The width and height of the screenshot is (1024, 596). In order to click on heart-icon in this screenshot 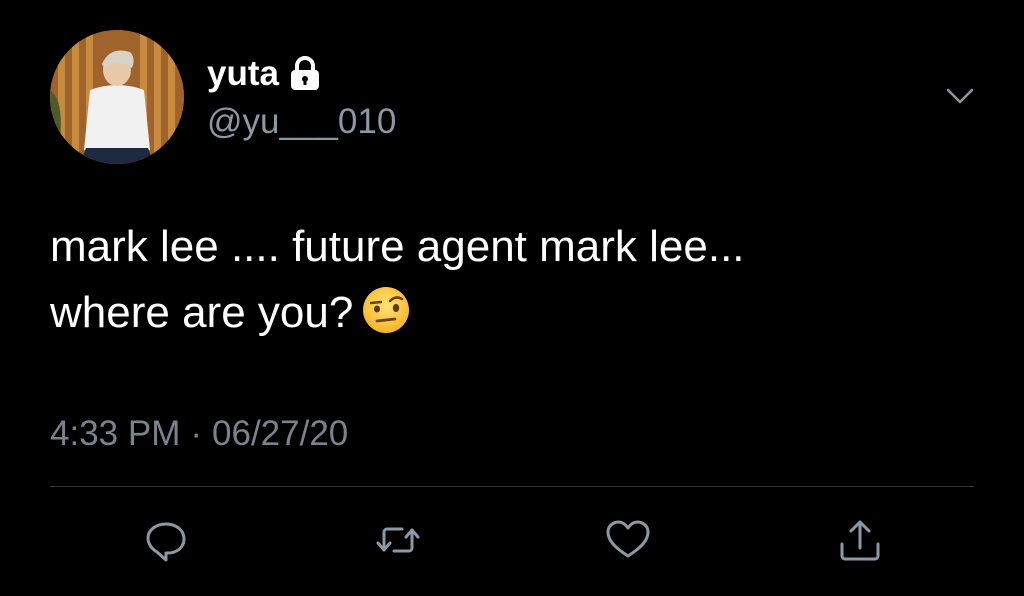, I will do `click(628, 539)`.